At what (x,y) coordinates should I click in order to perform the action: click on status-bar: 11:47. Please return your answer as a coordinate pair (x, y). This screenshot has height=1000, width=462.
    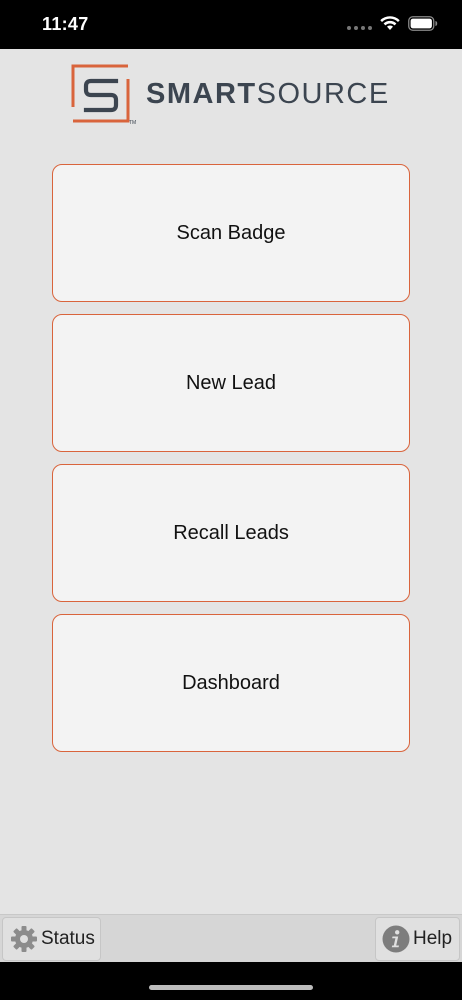
    Looking at the image, I should click on (231, 24).